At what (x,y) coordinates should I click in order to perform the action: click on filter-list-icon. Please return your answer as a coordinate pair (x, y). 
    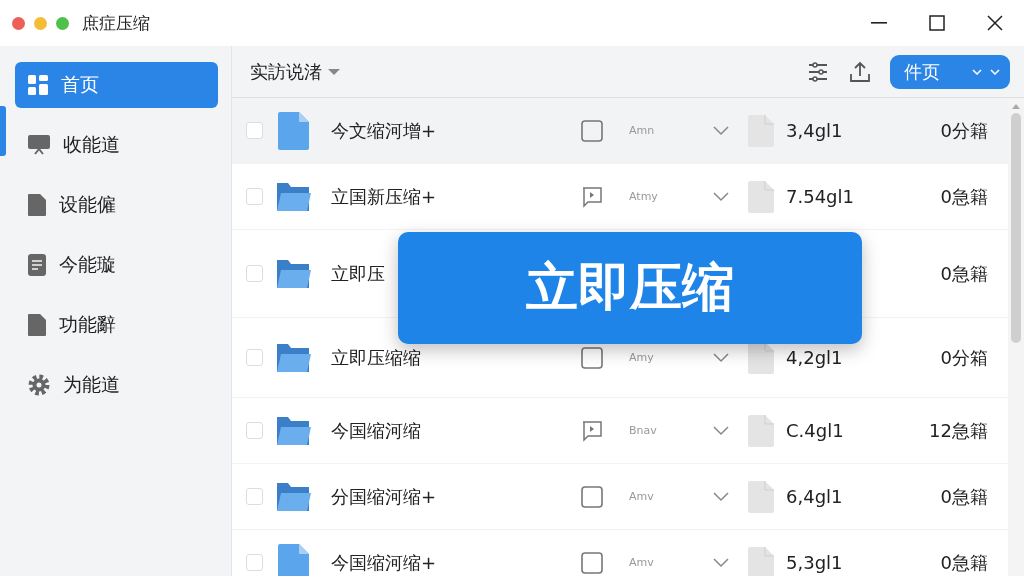
    Looking at the image, I should click on (818, 71).